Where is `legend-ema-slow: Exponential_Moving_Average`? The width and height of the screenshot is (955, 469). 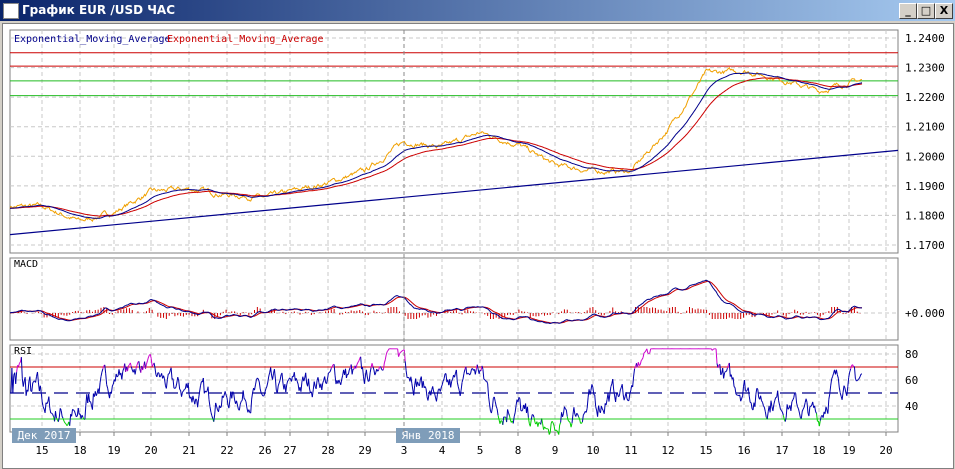 legend-ema-slow: Exponential_Moving_Average is located at coordinates (245, 39).